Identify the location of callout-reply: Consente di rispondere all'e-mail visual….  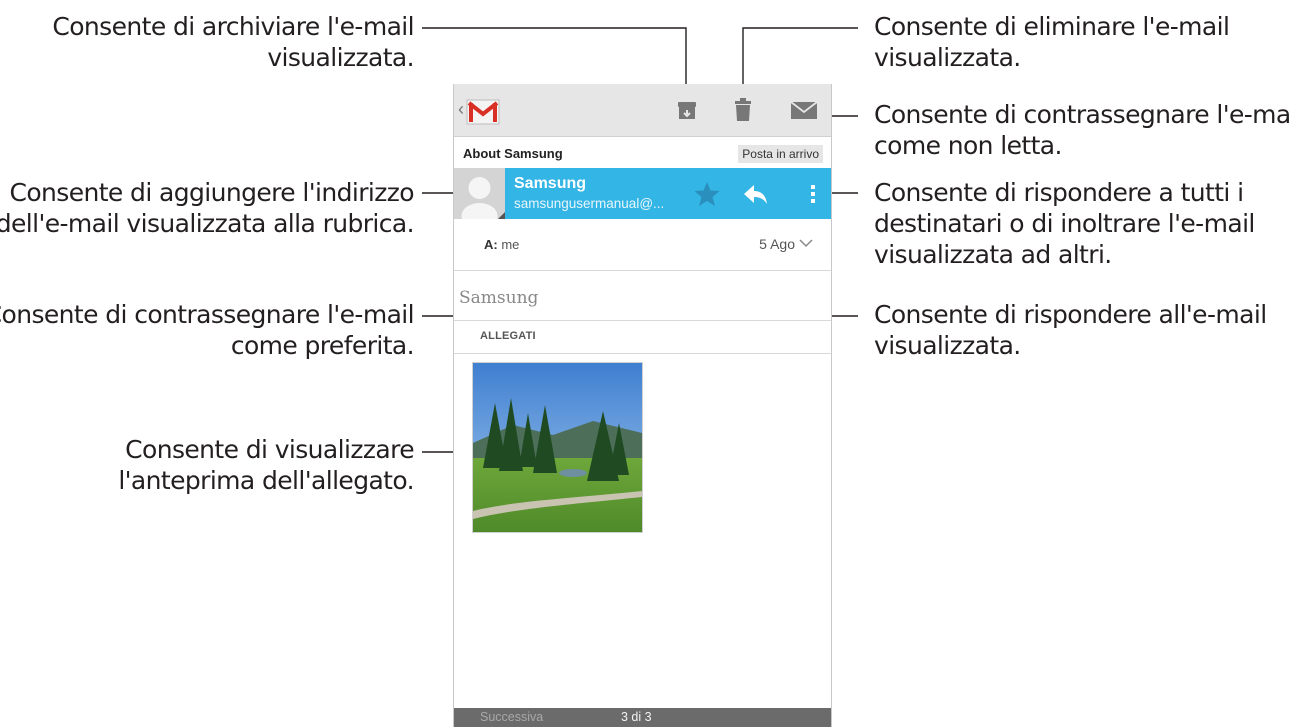
(1070, 330).